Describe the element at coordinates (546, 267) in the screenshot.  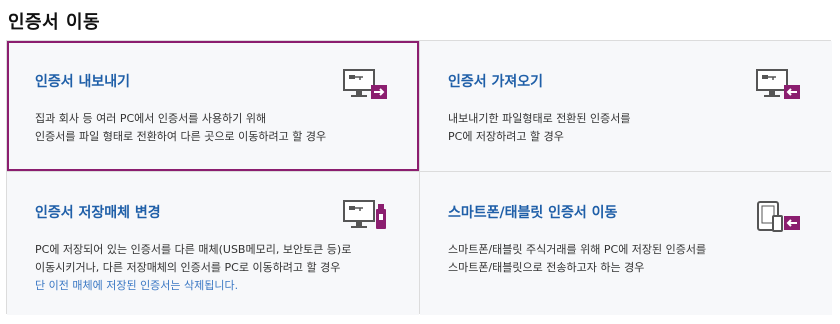
I see `card-description-line: 스마트폰/태블릿으로 전송하고자 하는 경우` at that location.